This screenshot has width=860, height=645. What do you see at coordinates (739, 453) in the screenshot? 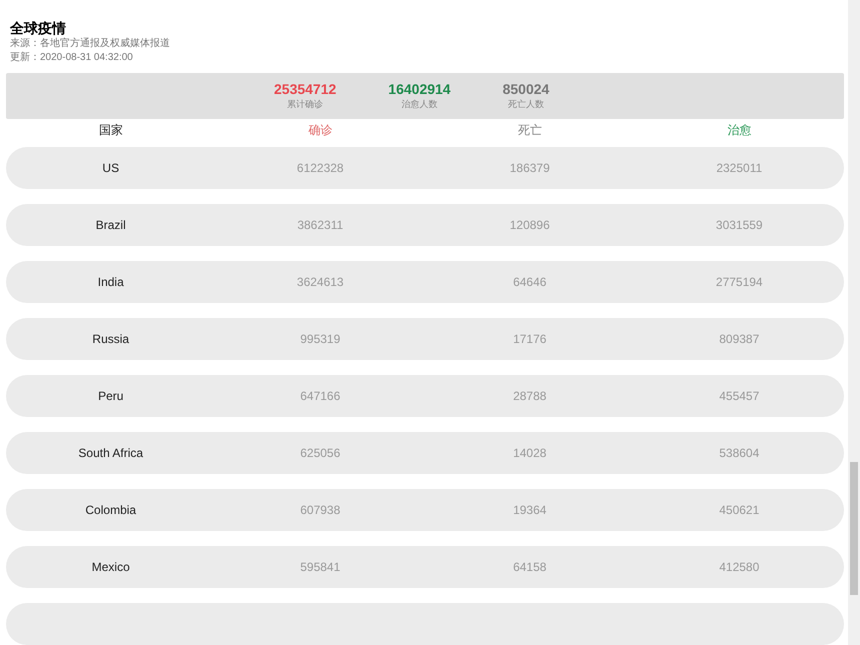
I see `table-cell-text: 538604` at bounding box center [739, 453].